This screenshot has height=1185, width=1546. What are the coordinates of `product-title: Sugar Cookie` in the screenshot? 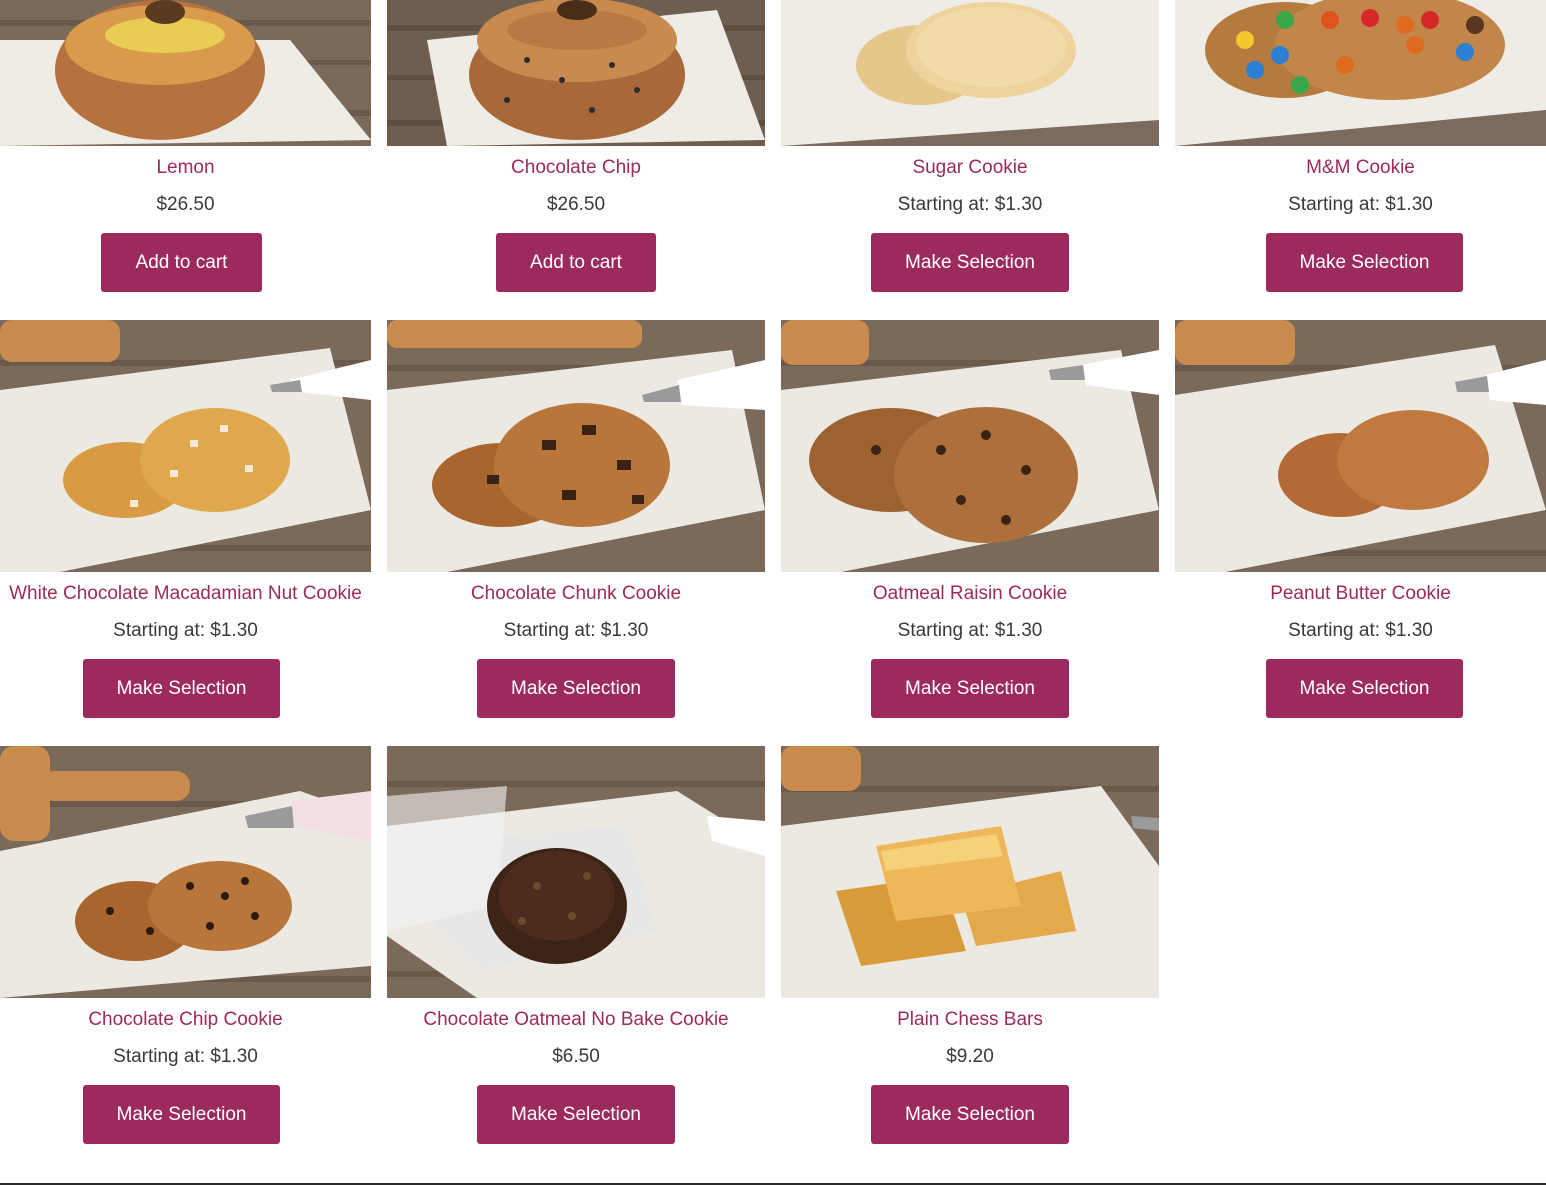 It's located at (970, 168).